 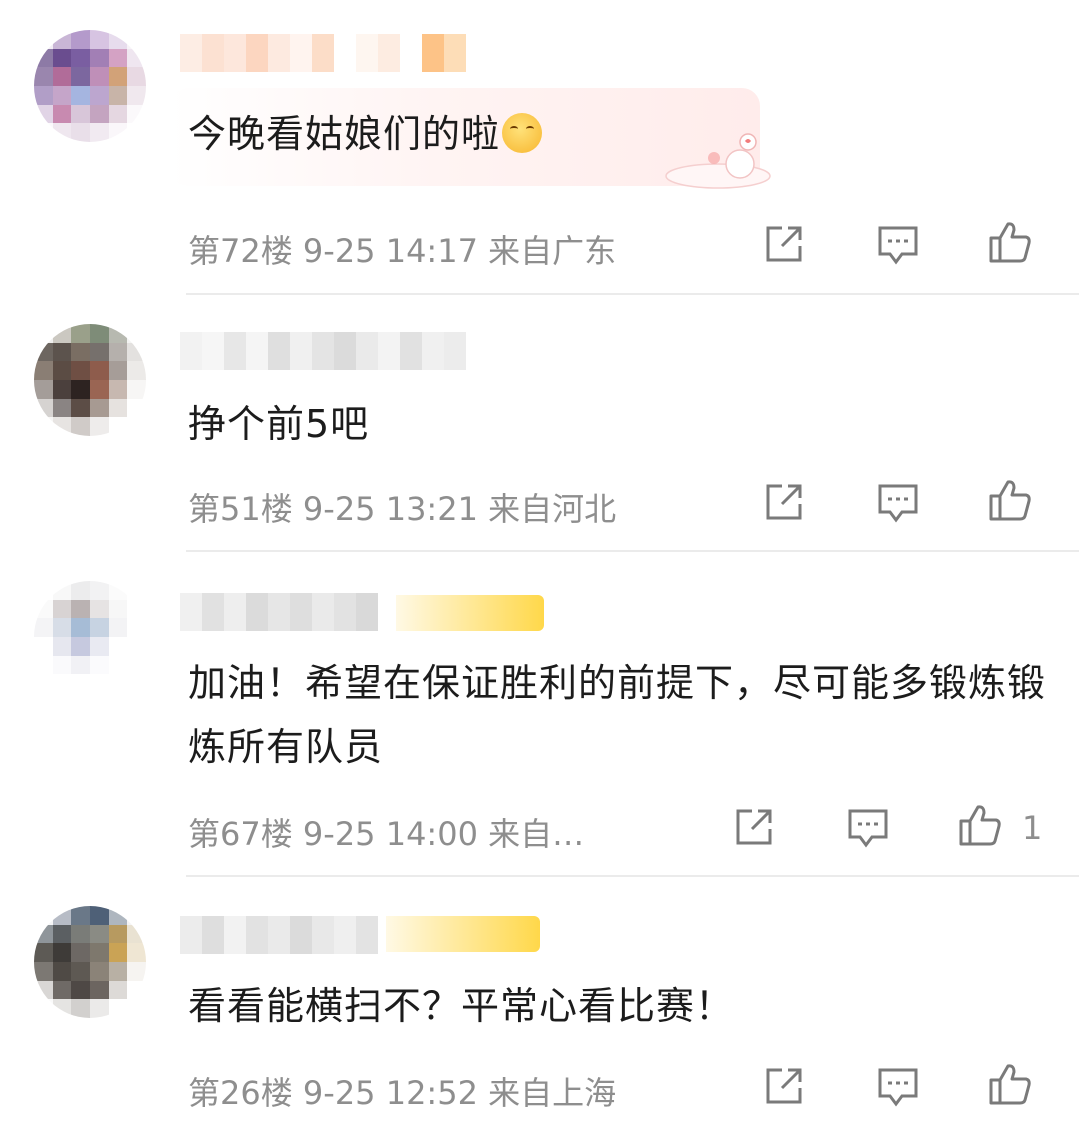 What do you see at coordinates (1032, 828) in the screenshot?
I see `like-count: 1` at bounding box center [1032, 828].